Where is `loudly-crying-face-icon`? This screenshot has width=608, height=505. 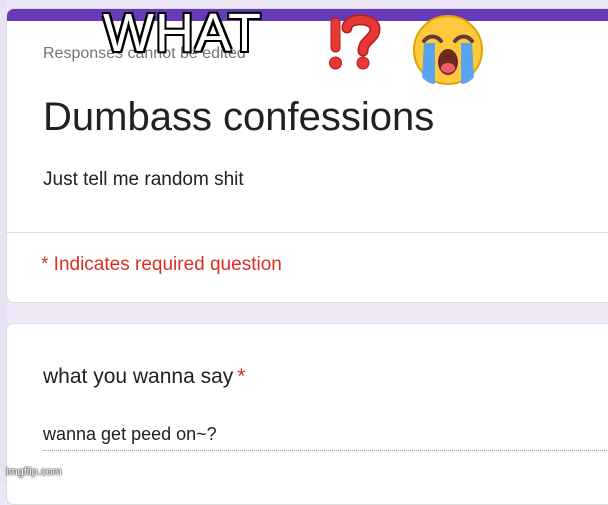 loudly-crying-face-icon is located at coordinates (448, 50).